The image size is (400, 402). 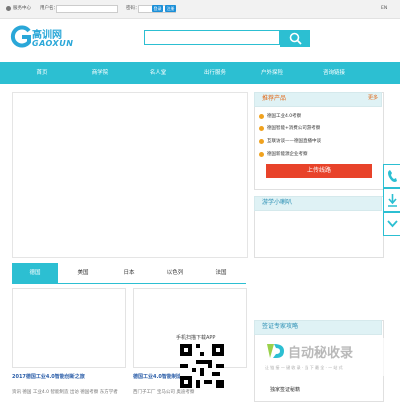 I want to click on username-input, so click(x=87, y=9).